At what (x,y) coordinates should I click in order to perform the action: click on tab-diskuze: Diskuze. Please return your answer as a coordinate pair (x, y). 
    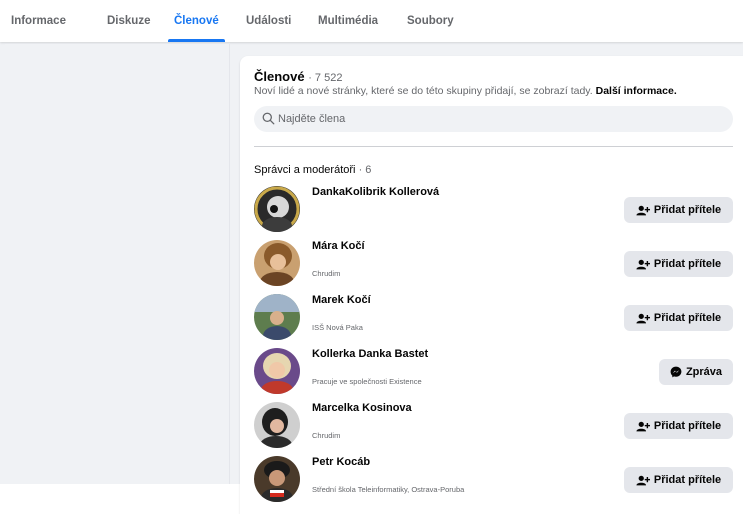
    Looking at the image, I should click on (128, 21).